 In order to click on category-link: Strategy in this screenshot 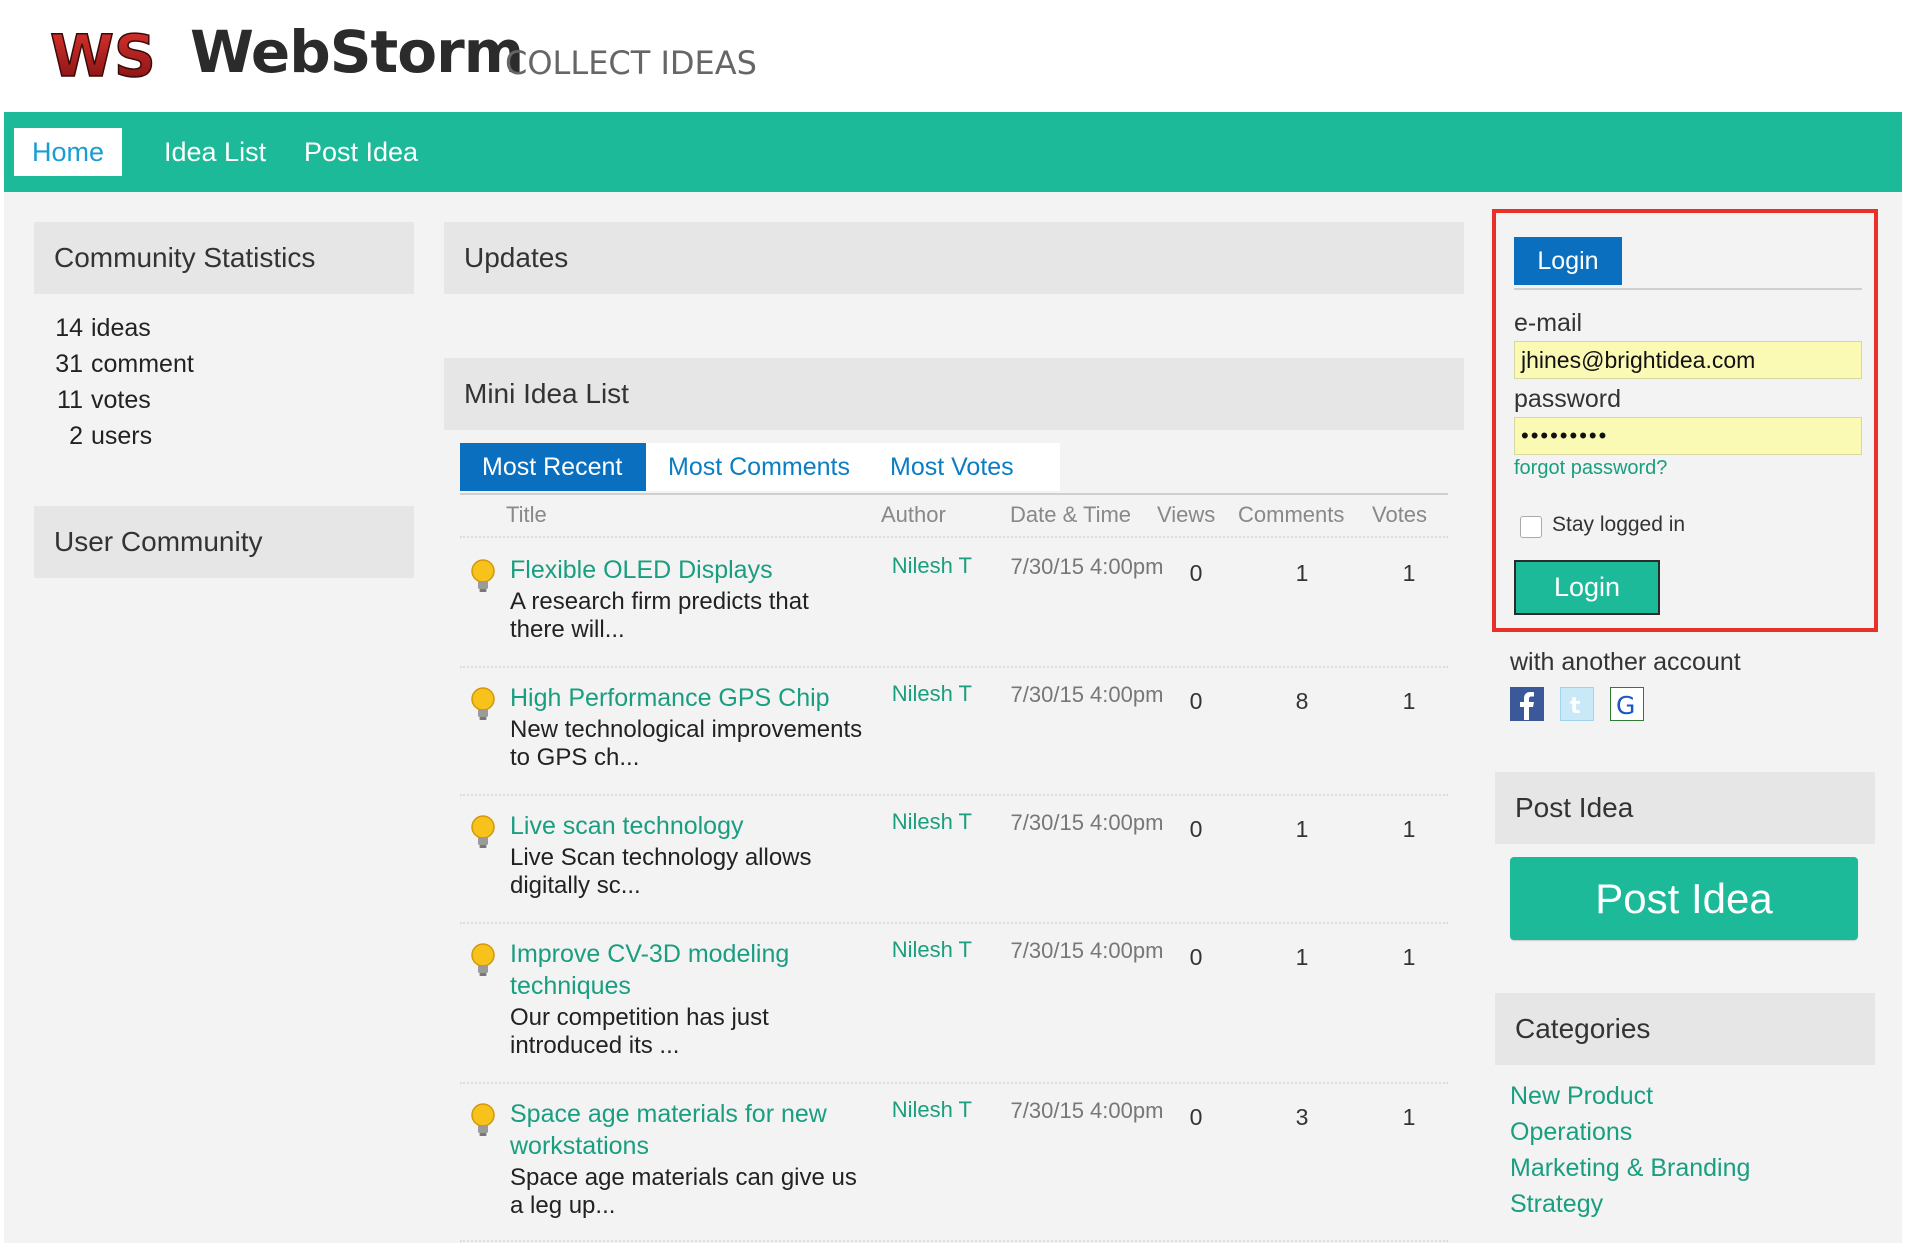, I will do `click(1556, 1204)`.